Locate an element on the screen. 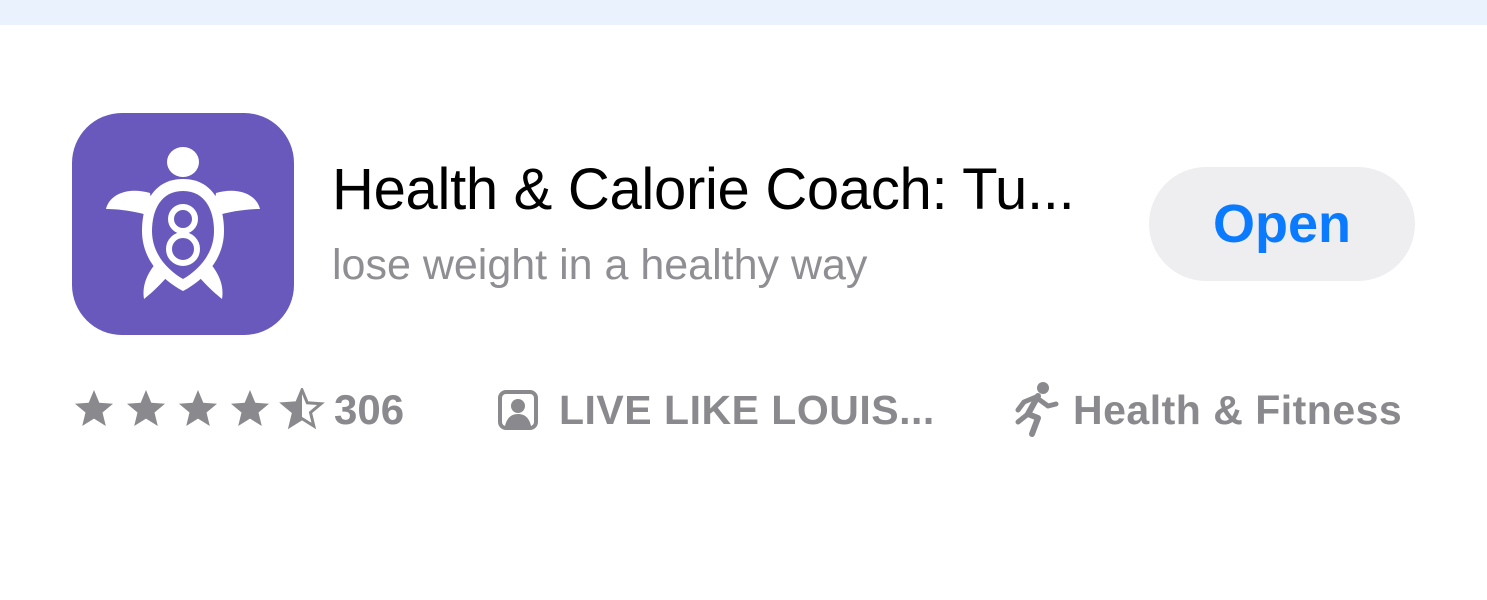 Image resolution: width=1487 pixels, height=600 pixels. half-star-icon is located at coordinates (302, 408).